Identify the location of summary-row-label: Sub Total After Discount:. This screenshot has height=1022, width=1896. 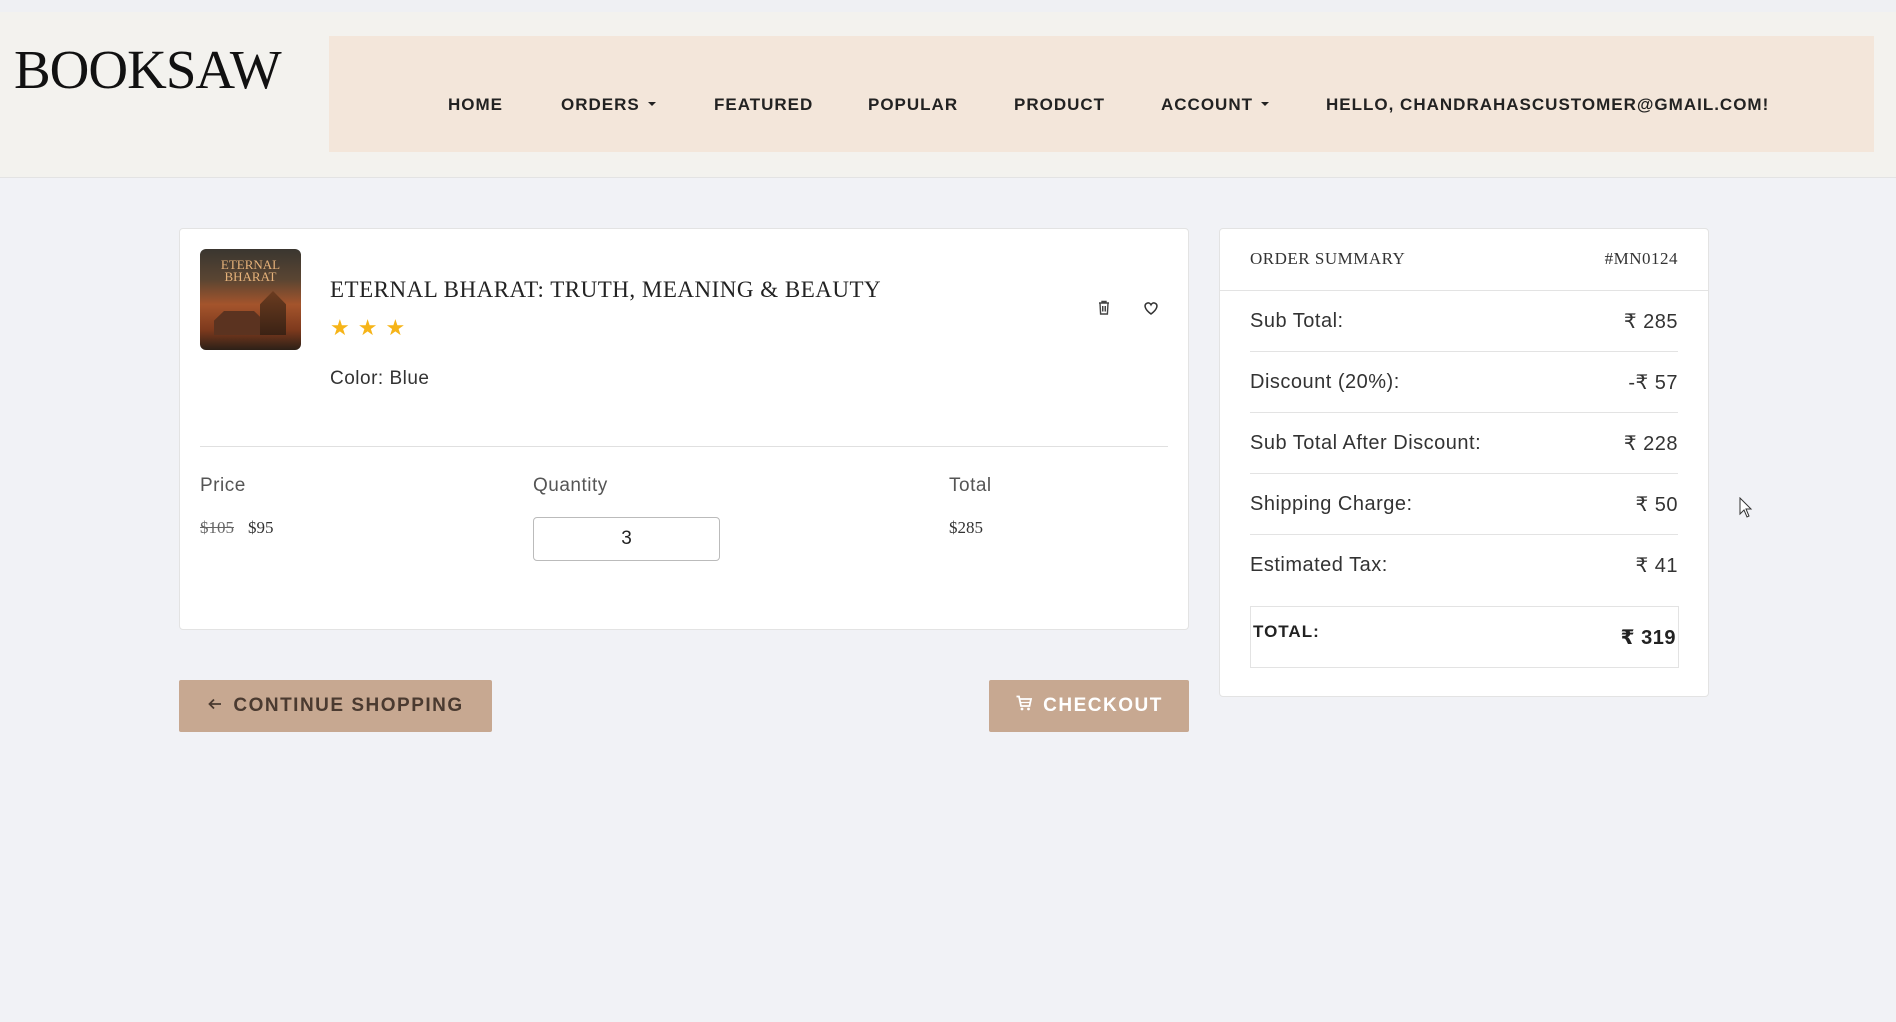
(1366, 442).